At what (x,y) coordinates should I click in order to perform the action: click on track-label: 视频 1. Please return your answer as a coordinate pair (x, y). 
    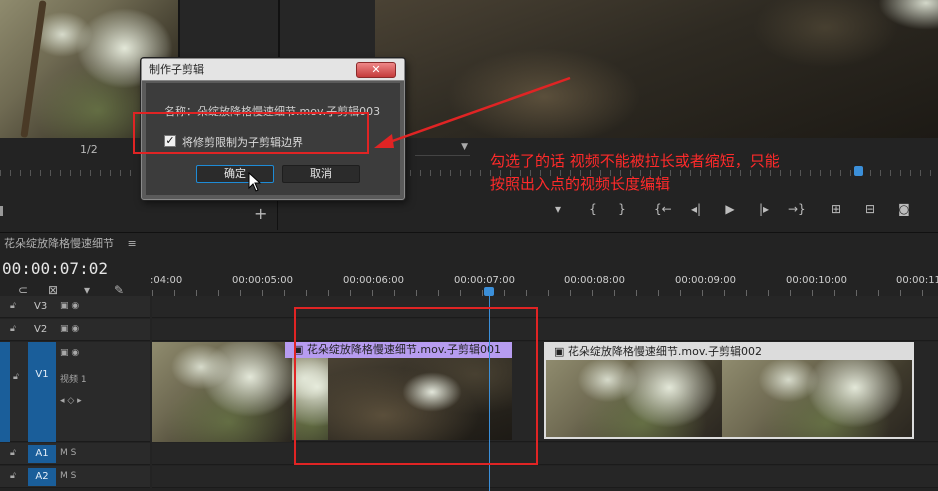
    Looking at the image, I should click on (73, 380).